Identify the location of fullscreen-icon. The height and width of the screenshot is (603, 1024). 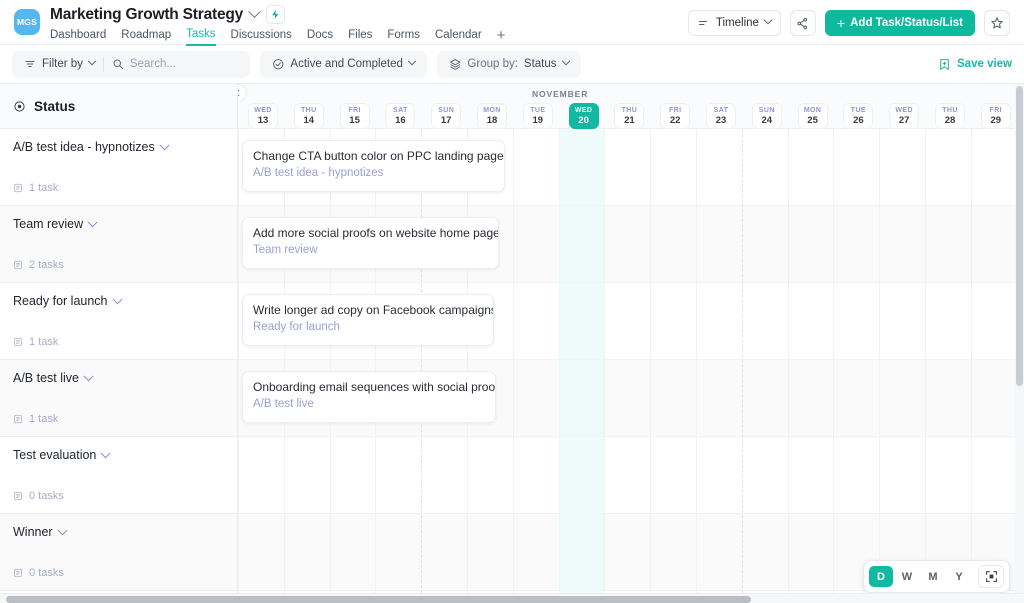
(991, 576).